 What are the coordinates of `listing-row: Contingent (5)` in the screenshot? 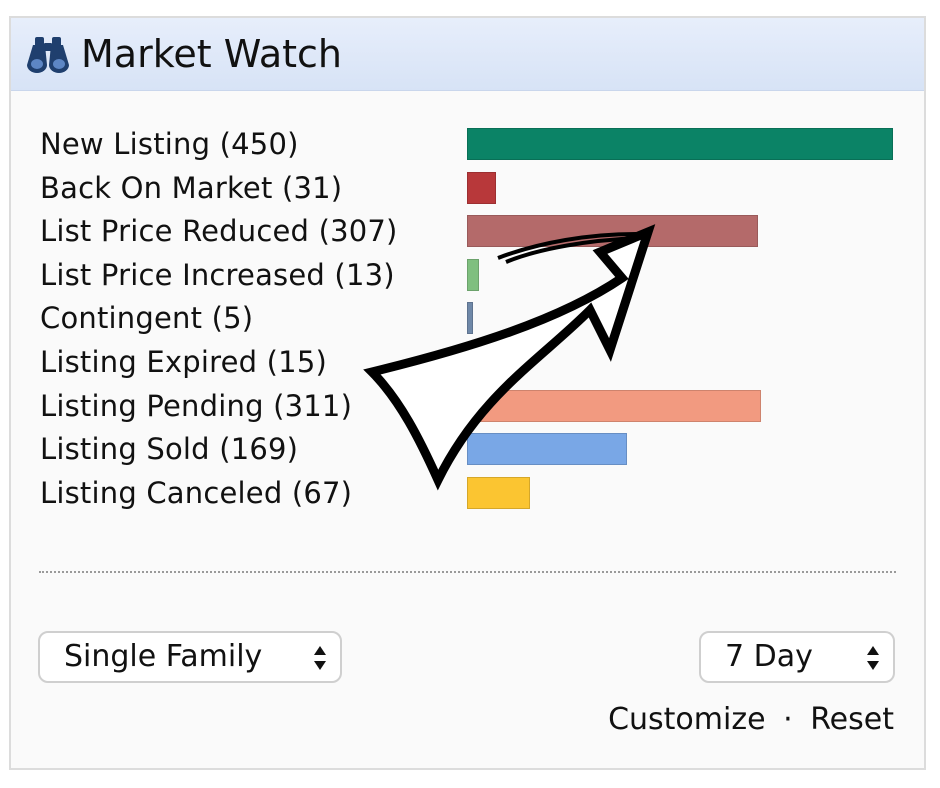 It's located at (467, 318).